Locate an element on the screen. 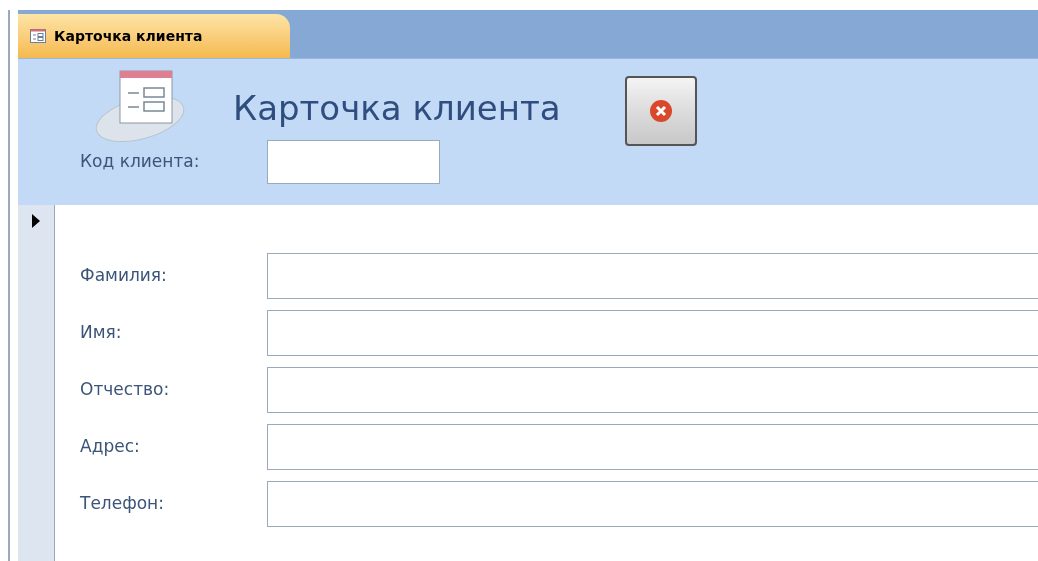 The height and width of the screenshot is (561, 1038). close-icon is located at coordinates (660, 111).